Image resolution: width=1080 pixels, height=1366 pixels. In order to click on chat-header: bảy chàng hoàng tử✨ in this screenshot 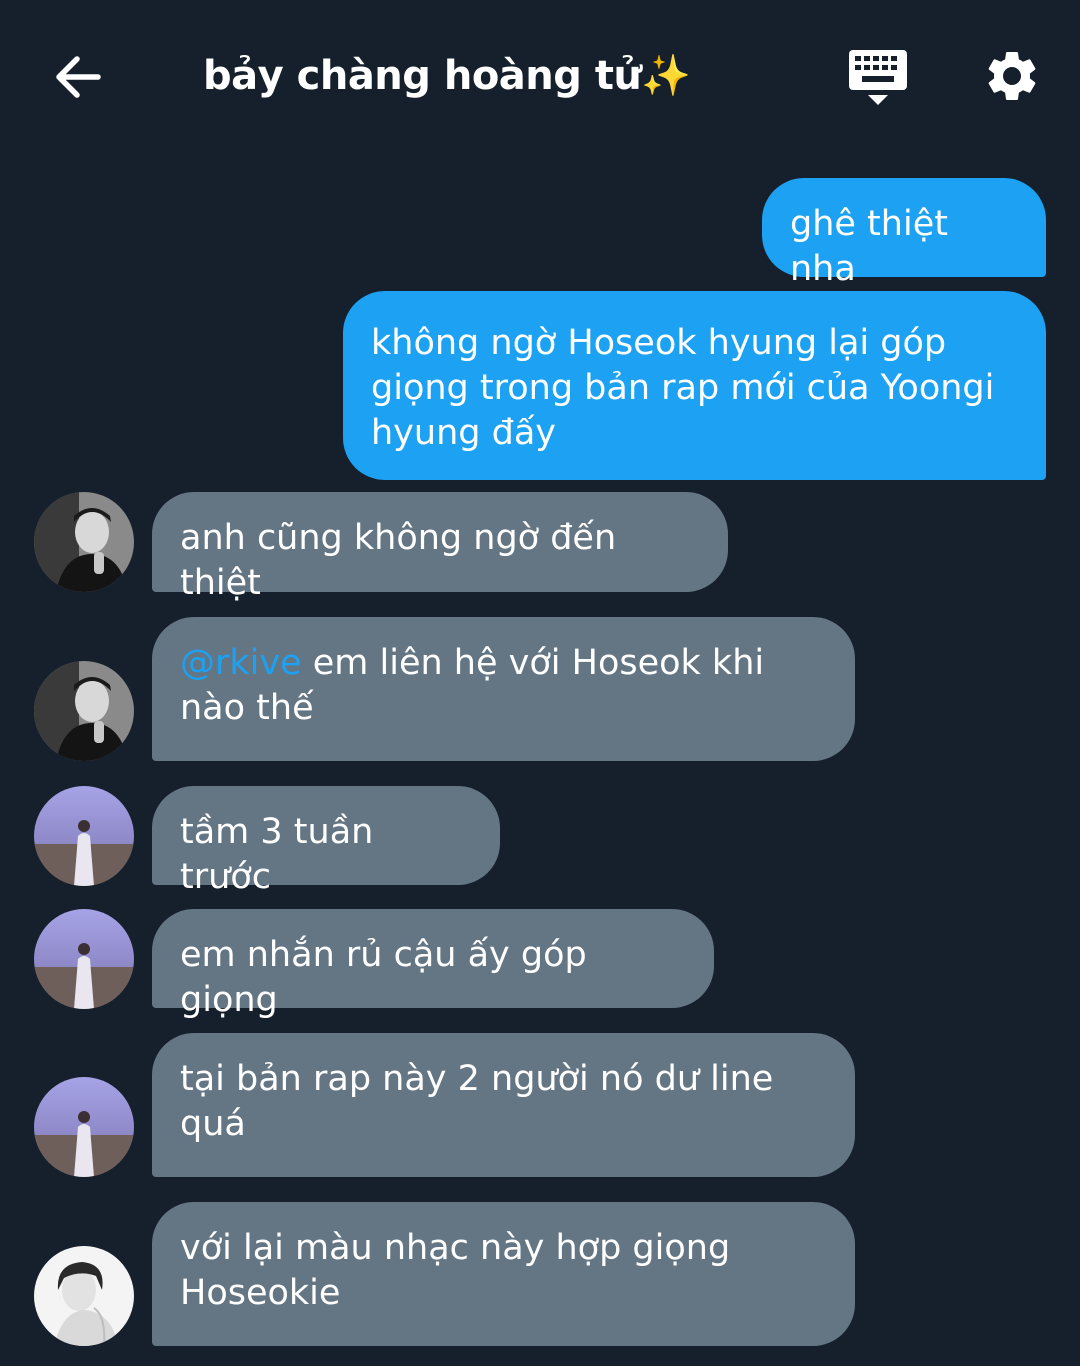, I will do `click(540, 75)`.